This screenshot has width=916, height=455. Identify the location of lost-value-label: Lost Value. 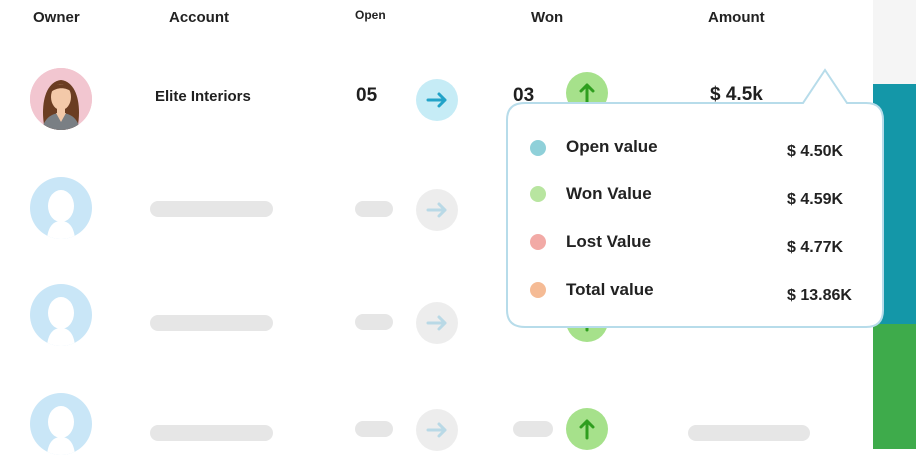
(609, 241).